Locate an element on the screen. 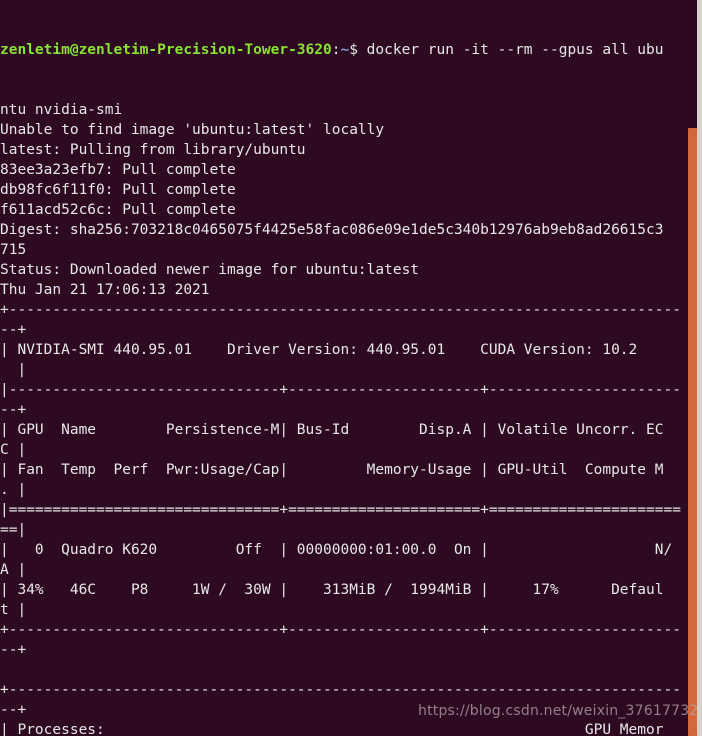 This screenshot has height=736, width=702. terminal-line: db98fc6f11f0: Pull complete is located at coordinates (118, 190).